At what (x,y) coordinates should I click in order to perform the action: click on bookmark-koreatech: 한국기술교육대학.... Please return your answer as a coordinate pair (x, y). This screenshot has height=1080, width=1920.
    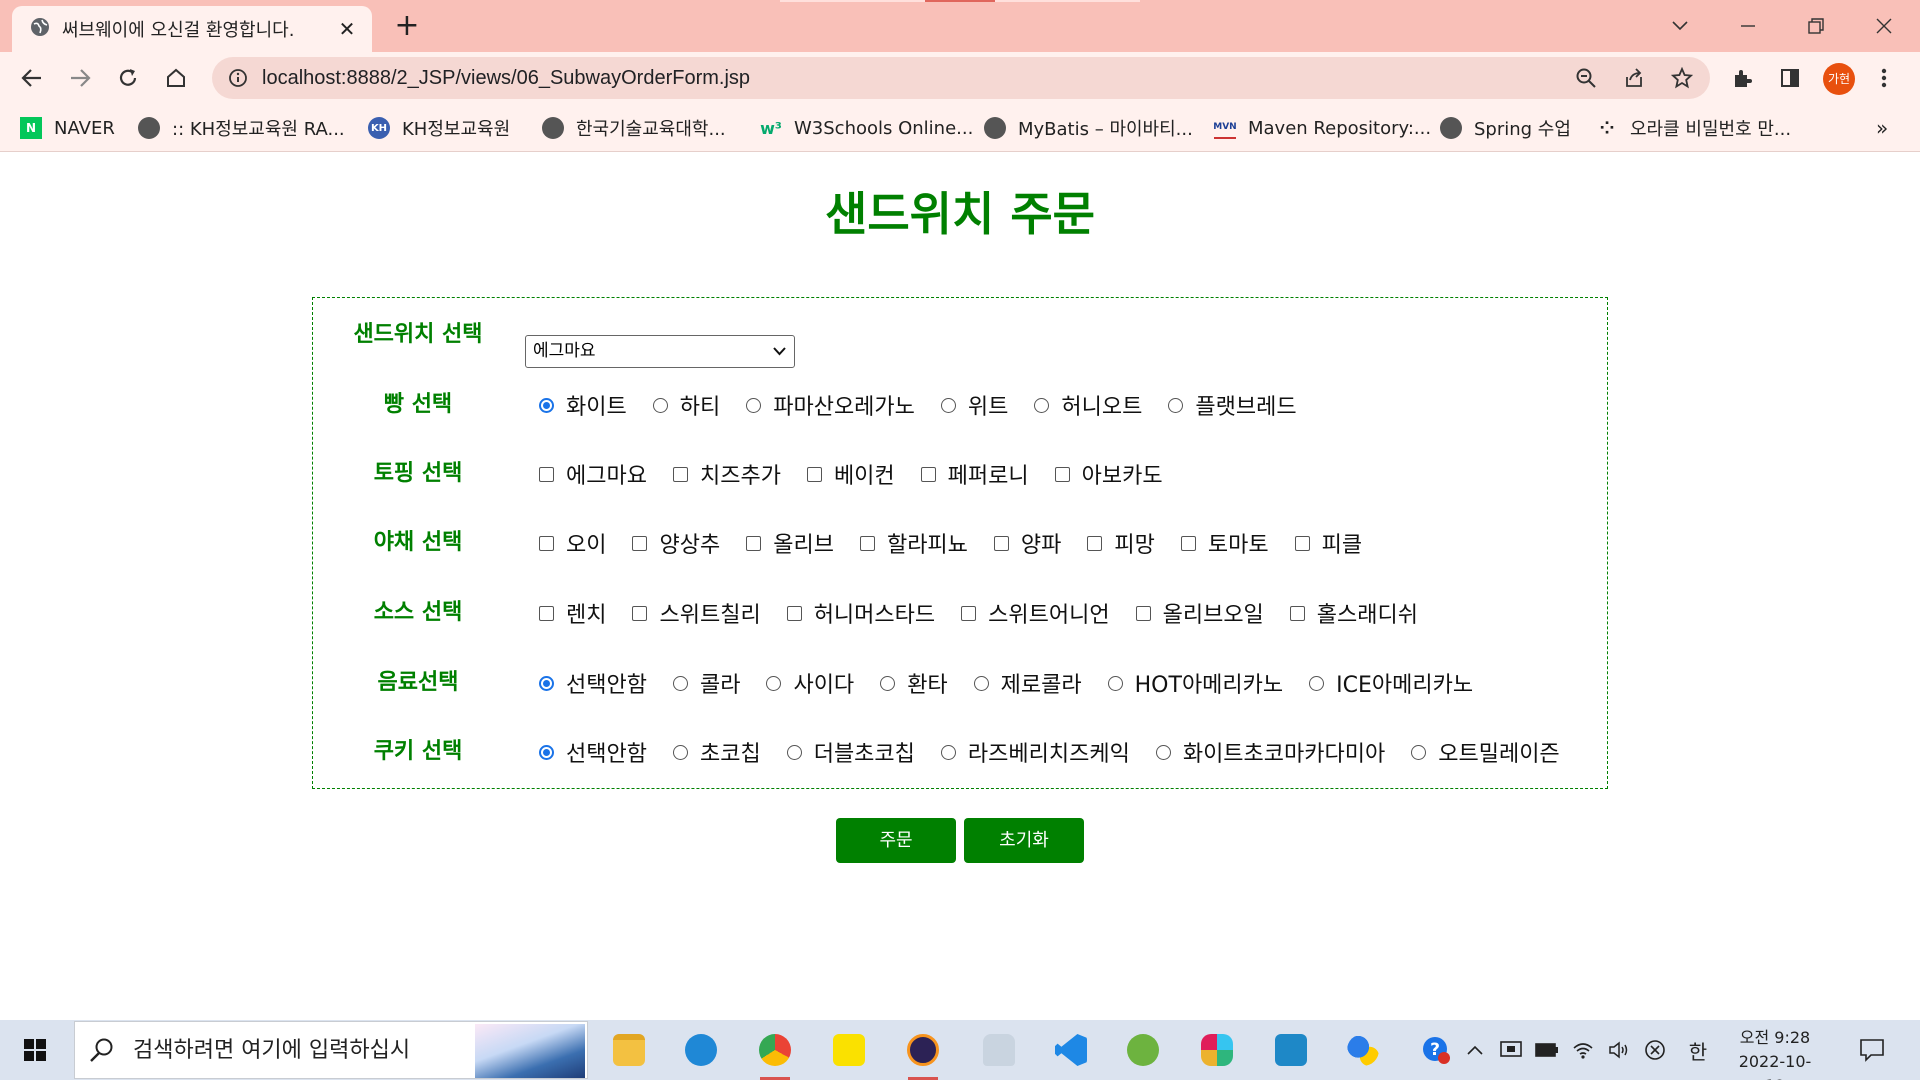
    Looking at the image, I should click on (634, 128).